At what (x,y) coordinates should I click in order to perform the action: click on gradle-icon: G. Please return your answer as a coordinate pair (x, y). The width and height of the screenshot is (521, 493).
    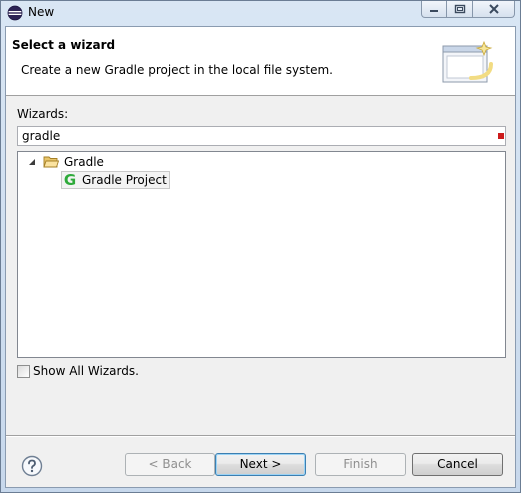
    Looking at the image, I should click on (70, 180).